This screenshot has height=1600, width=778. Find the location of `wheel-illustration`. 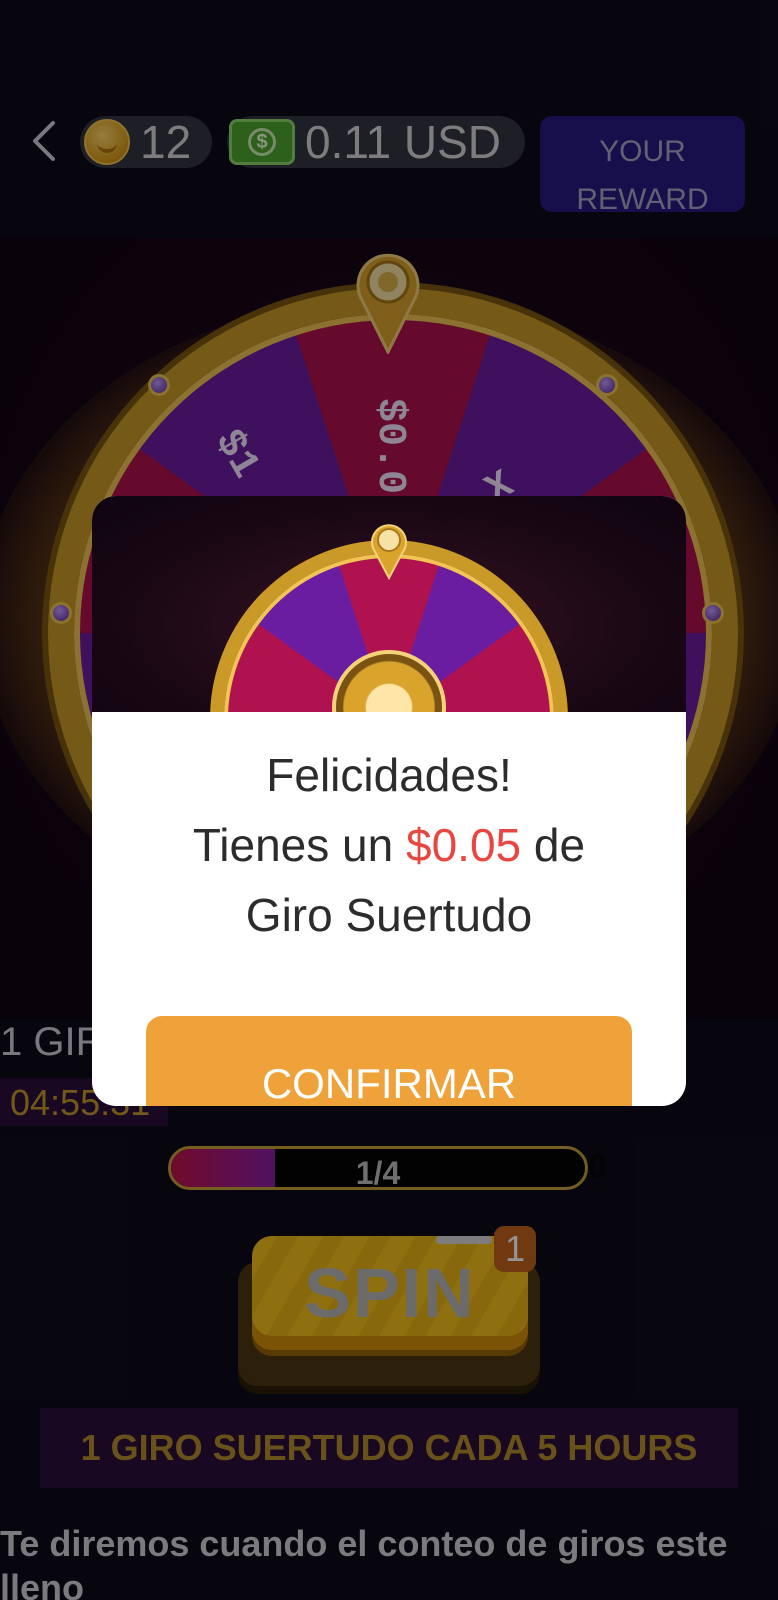

wheel-illustration is located at coordinates (389, 604).